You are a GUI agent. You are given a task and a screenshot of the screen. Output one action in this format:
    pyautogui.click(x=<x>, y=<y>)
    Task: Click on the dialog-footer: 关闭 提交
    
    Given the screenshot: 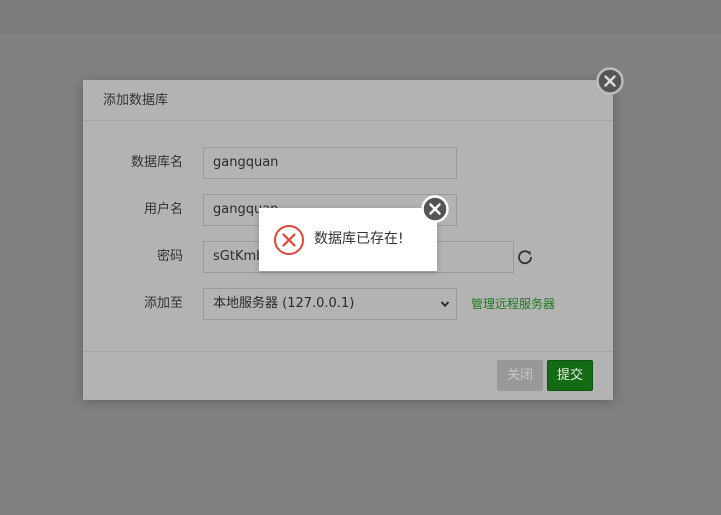 What is the action you would take?
    pyautogui.click(x=348, y=375)
    